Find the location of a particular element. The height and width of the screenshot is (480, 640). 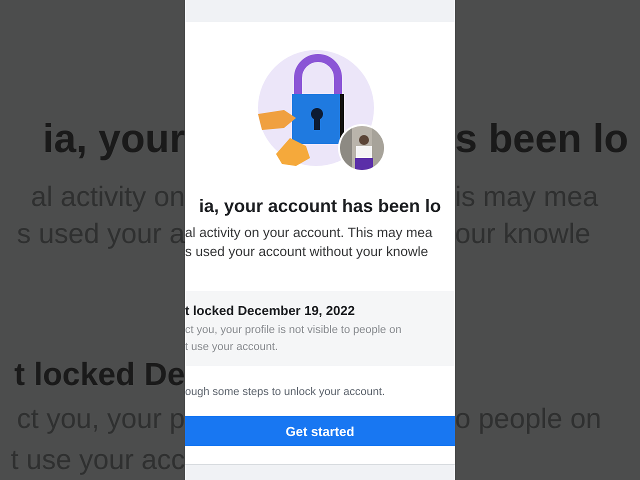

body-text: al activity on your account. This may mea is located at coordinates (309, 233).